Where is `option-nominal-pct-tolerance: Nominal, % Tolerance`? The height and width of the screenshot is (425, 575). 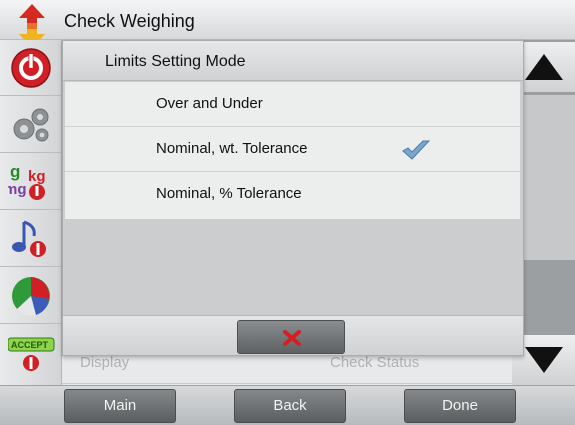
option-nominal-pct-tolerance: Nominal, % Tolerance is located at coordinates (292, 194).